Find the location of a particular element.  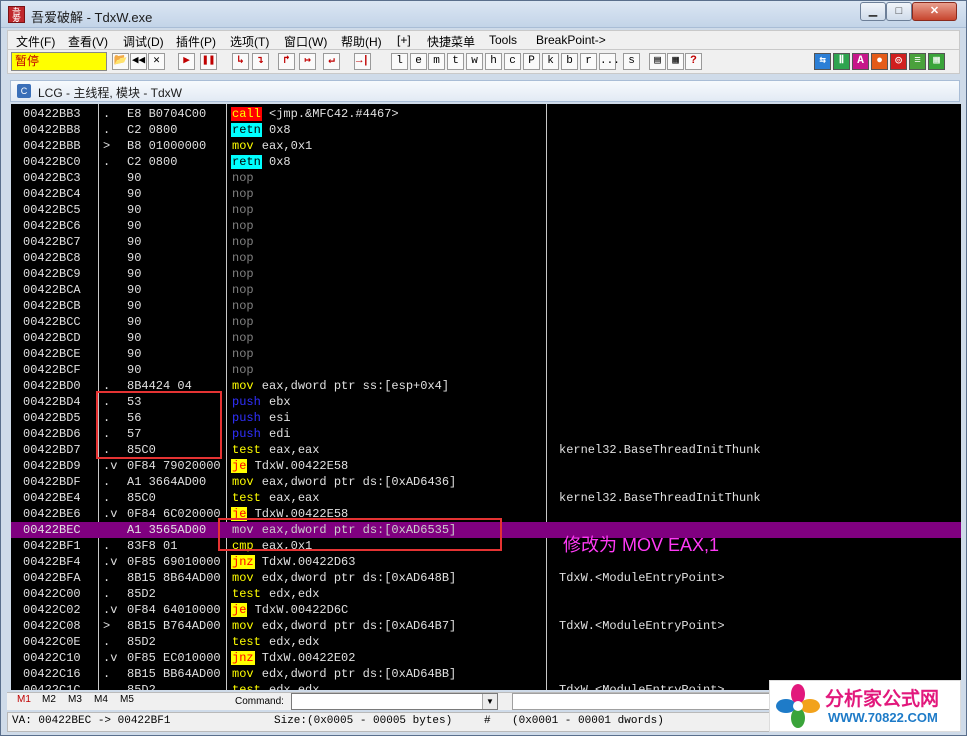

window-button-5: h is located at coordinates (493, 61).